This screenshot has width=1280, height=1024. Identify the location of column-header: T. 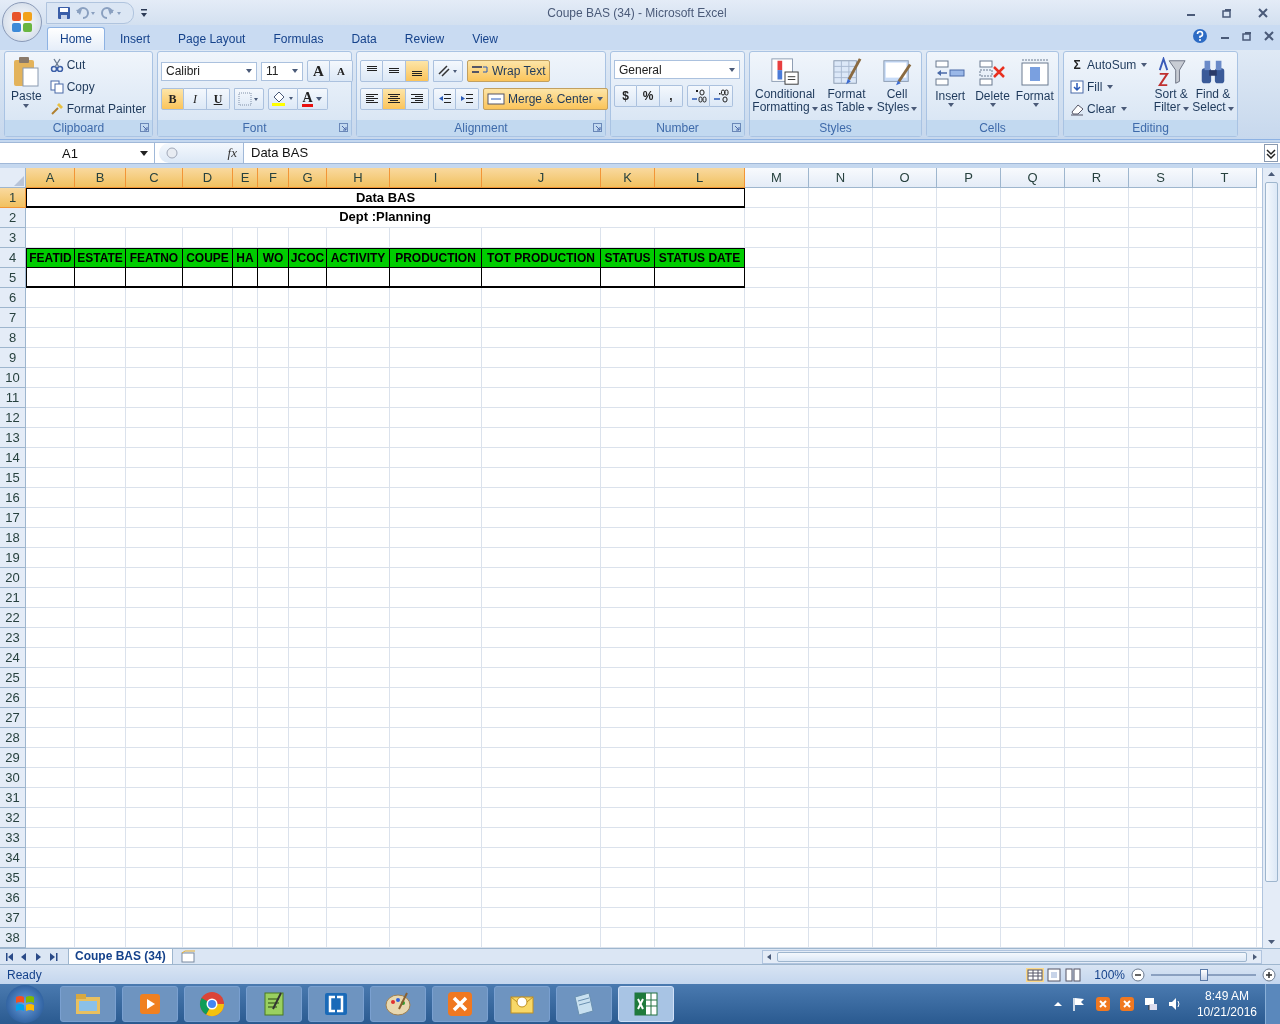
(1225, 178).